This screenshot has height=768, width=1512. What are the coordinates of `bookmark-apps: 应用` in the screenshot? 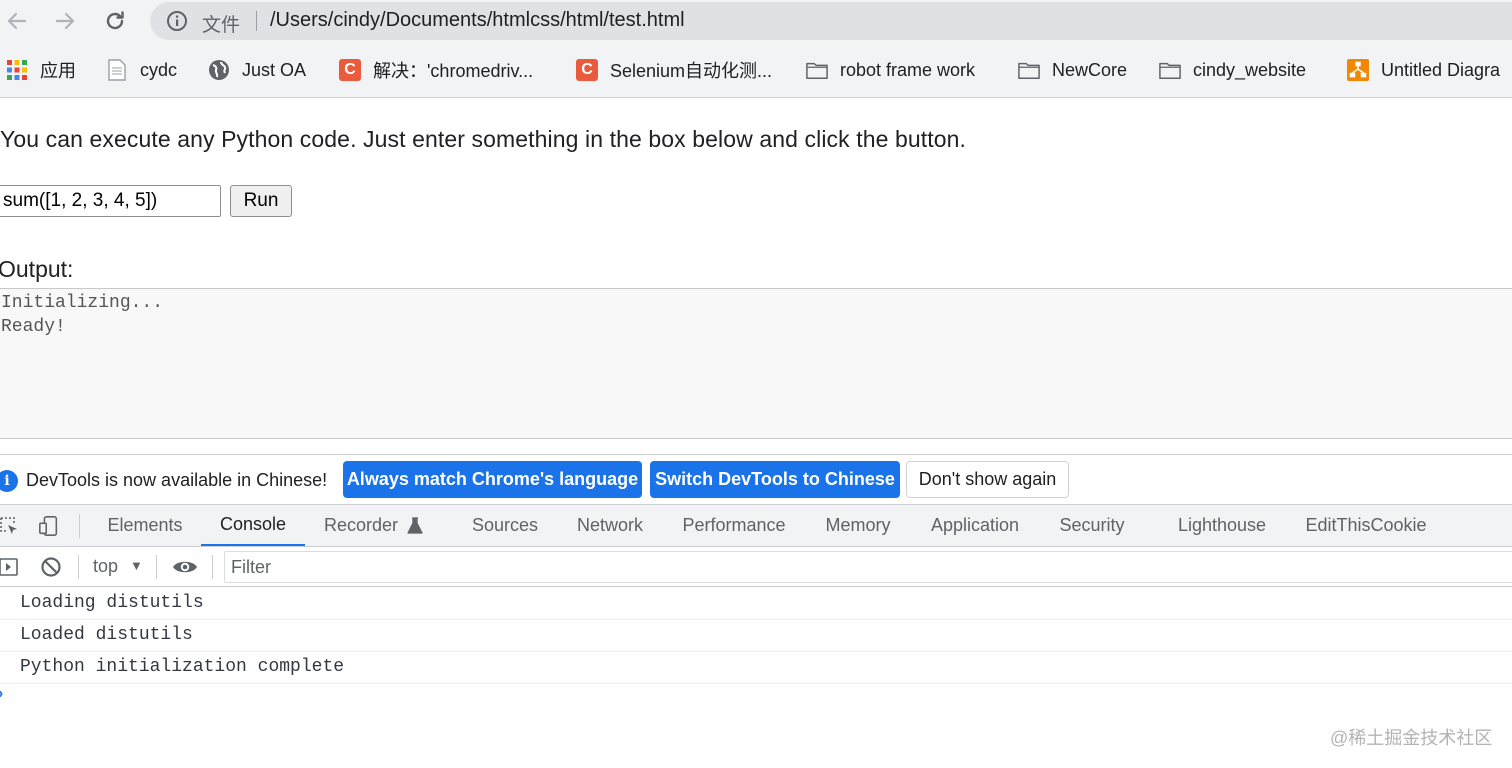 It's located at (41, 70).